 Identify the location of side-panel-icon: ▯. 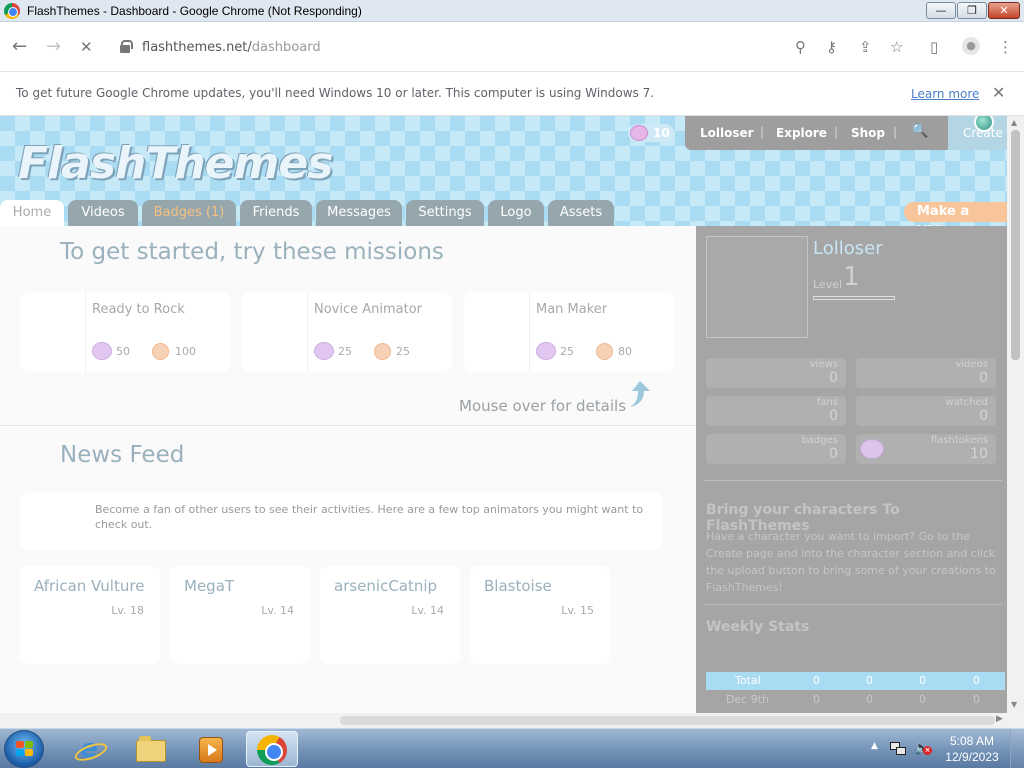
(934, 47).